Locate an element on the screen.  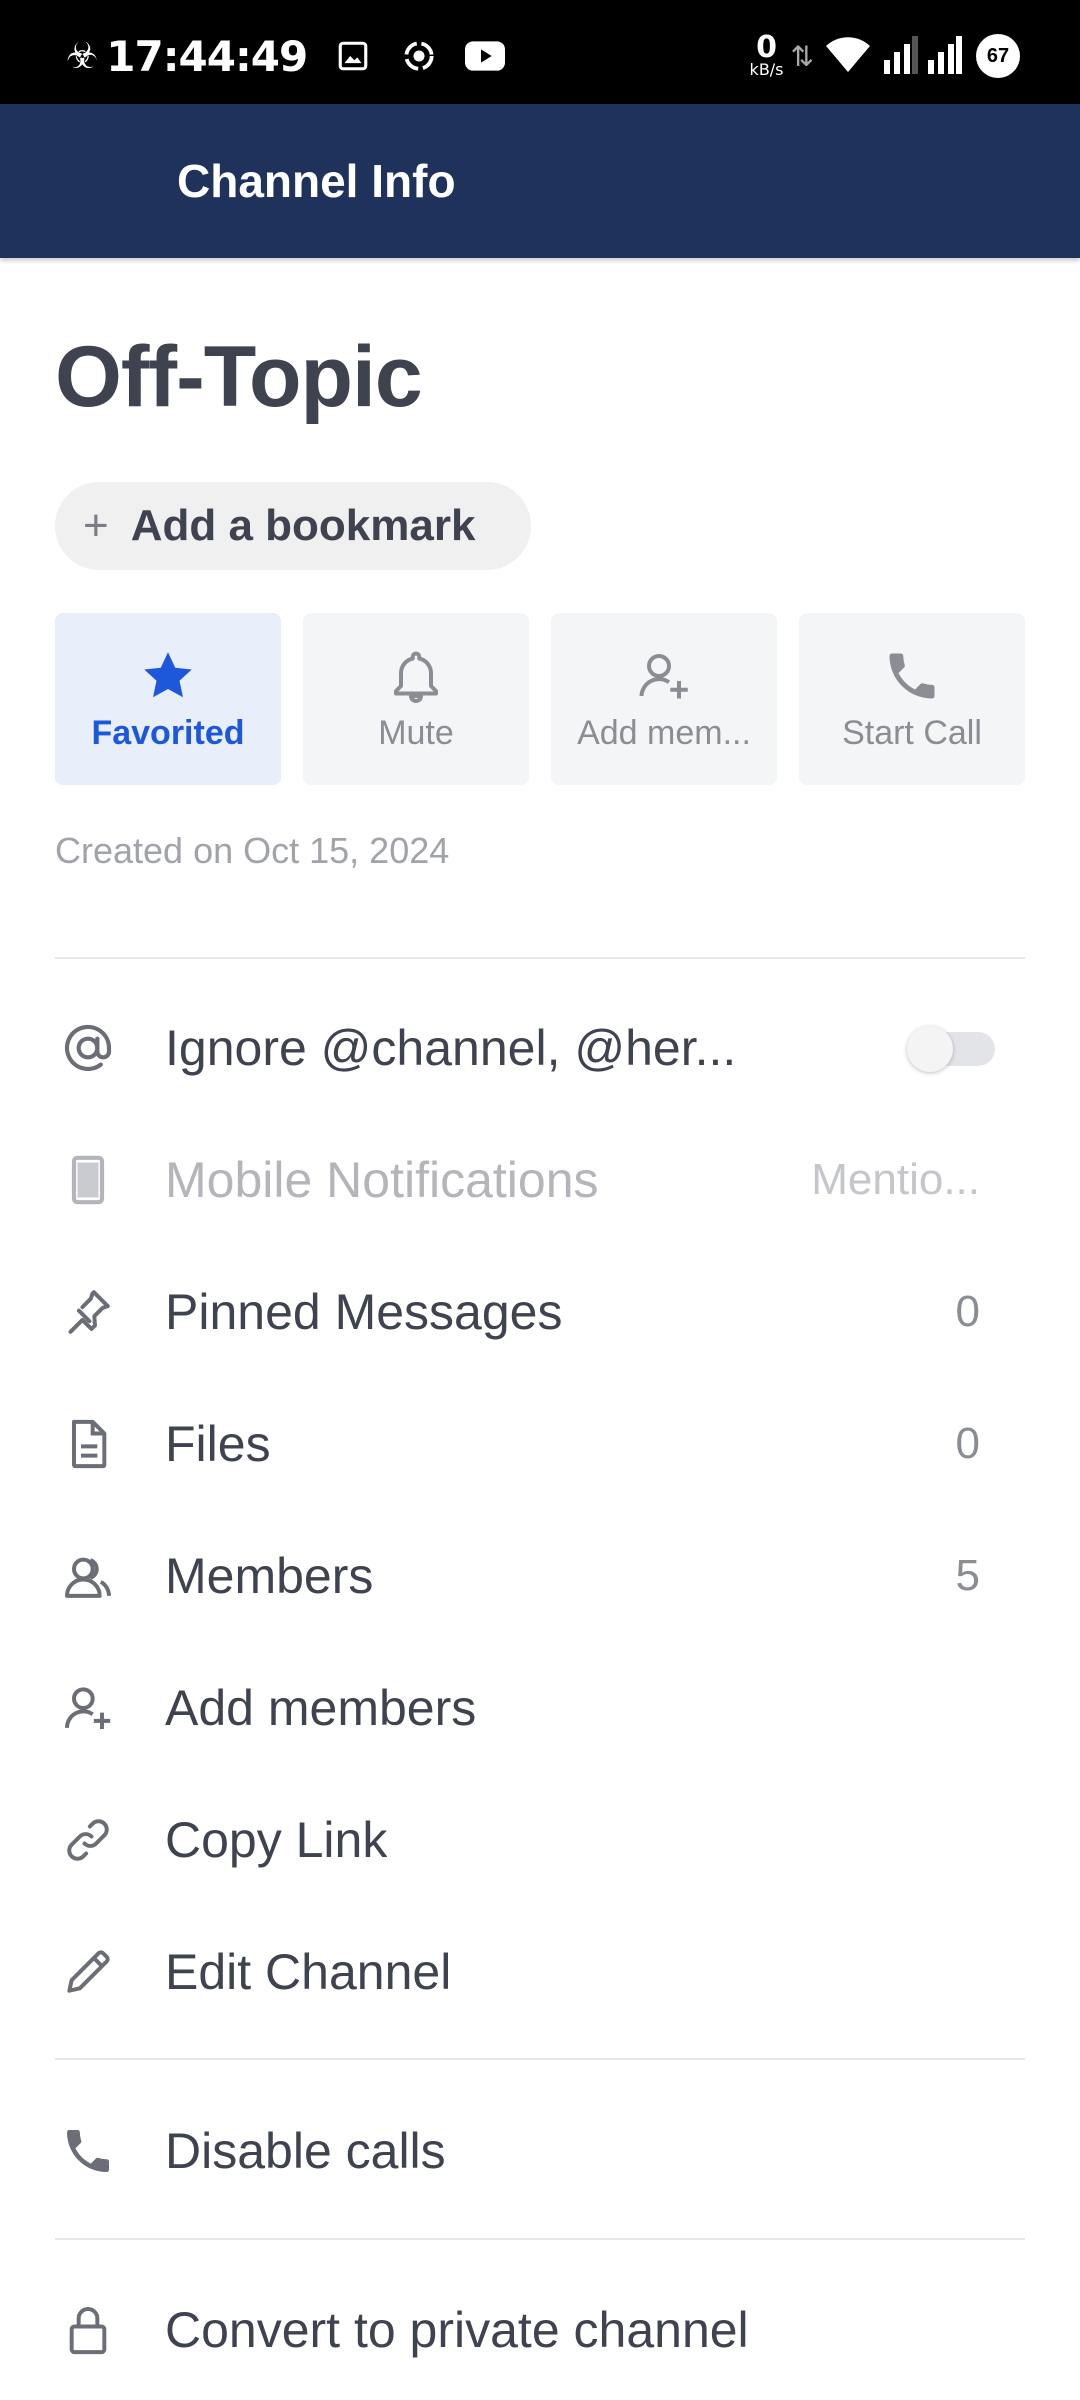
screen-record-icon is located at coordinates (419, 56).